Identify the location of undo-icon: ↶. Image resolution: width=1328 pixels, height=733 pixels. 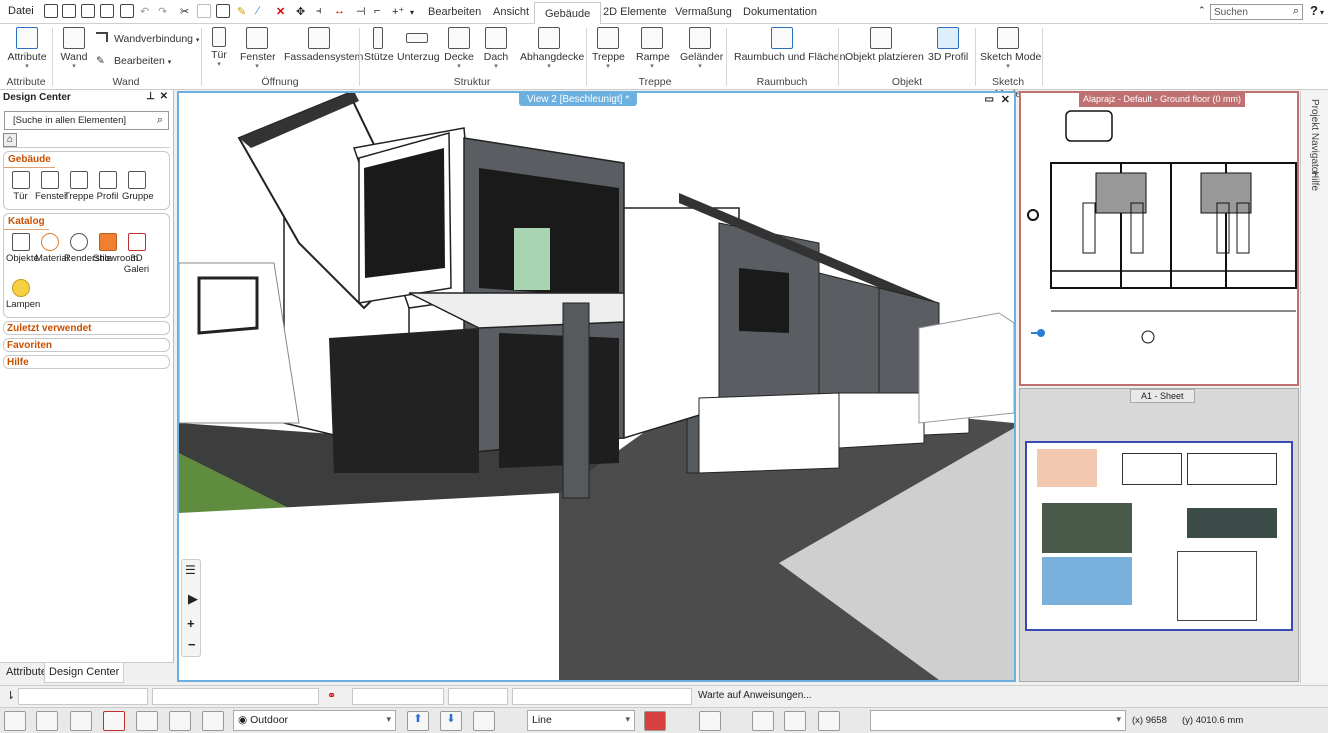
(144, 11).